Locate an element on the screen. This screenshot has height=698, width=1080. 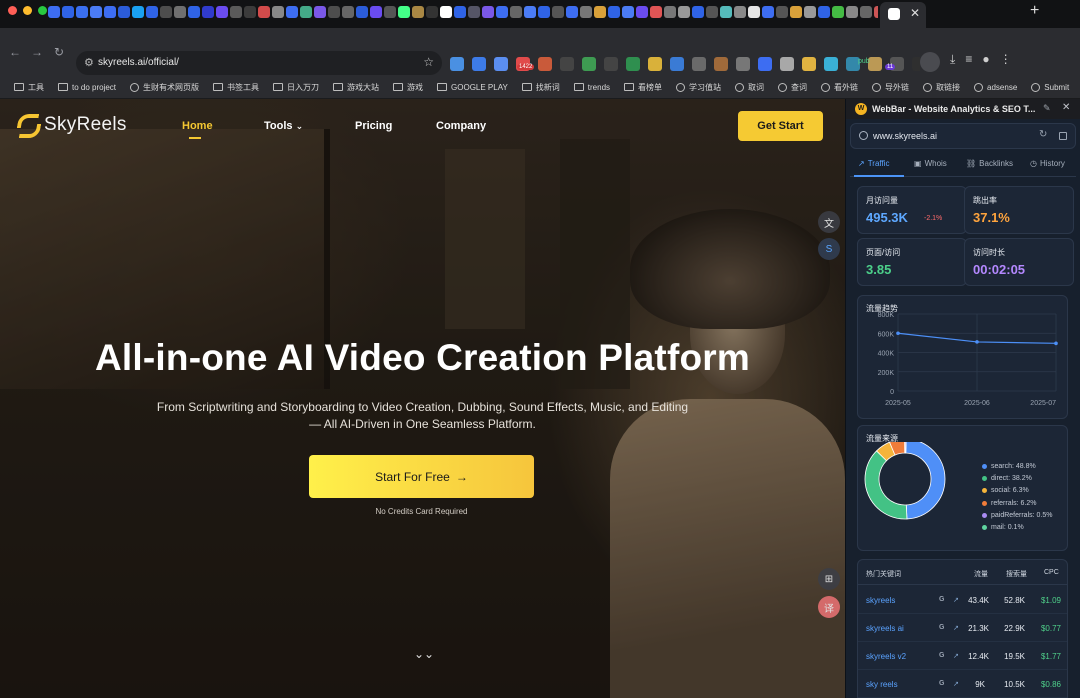
url-text: skyreels.ai/official/ is located at coordinates (138, 62).